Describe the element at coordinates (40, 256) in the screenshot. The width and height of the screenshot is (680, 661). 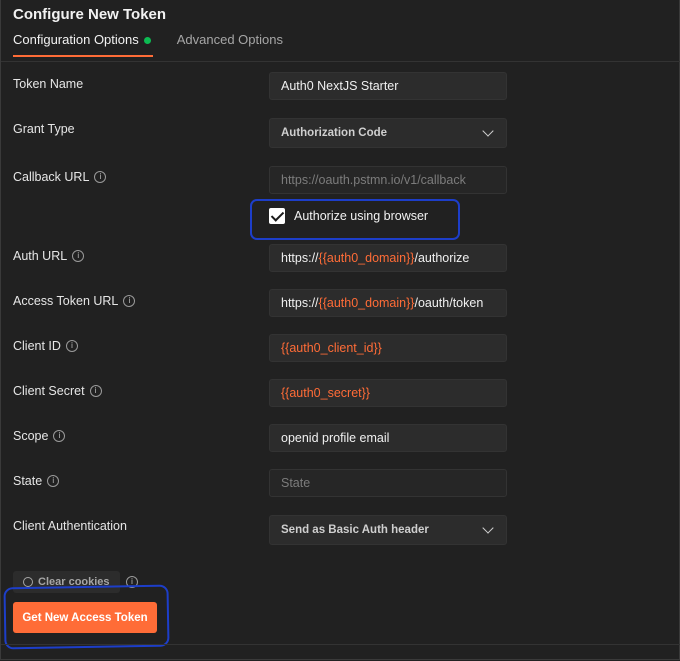
I see `label-text: Auth URL` at that location.